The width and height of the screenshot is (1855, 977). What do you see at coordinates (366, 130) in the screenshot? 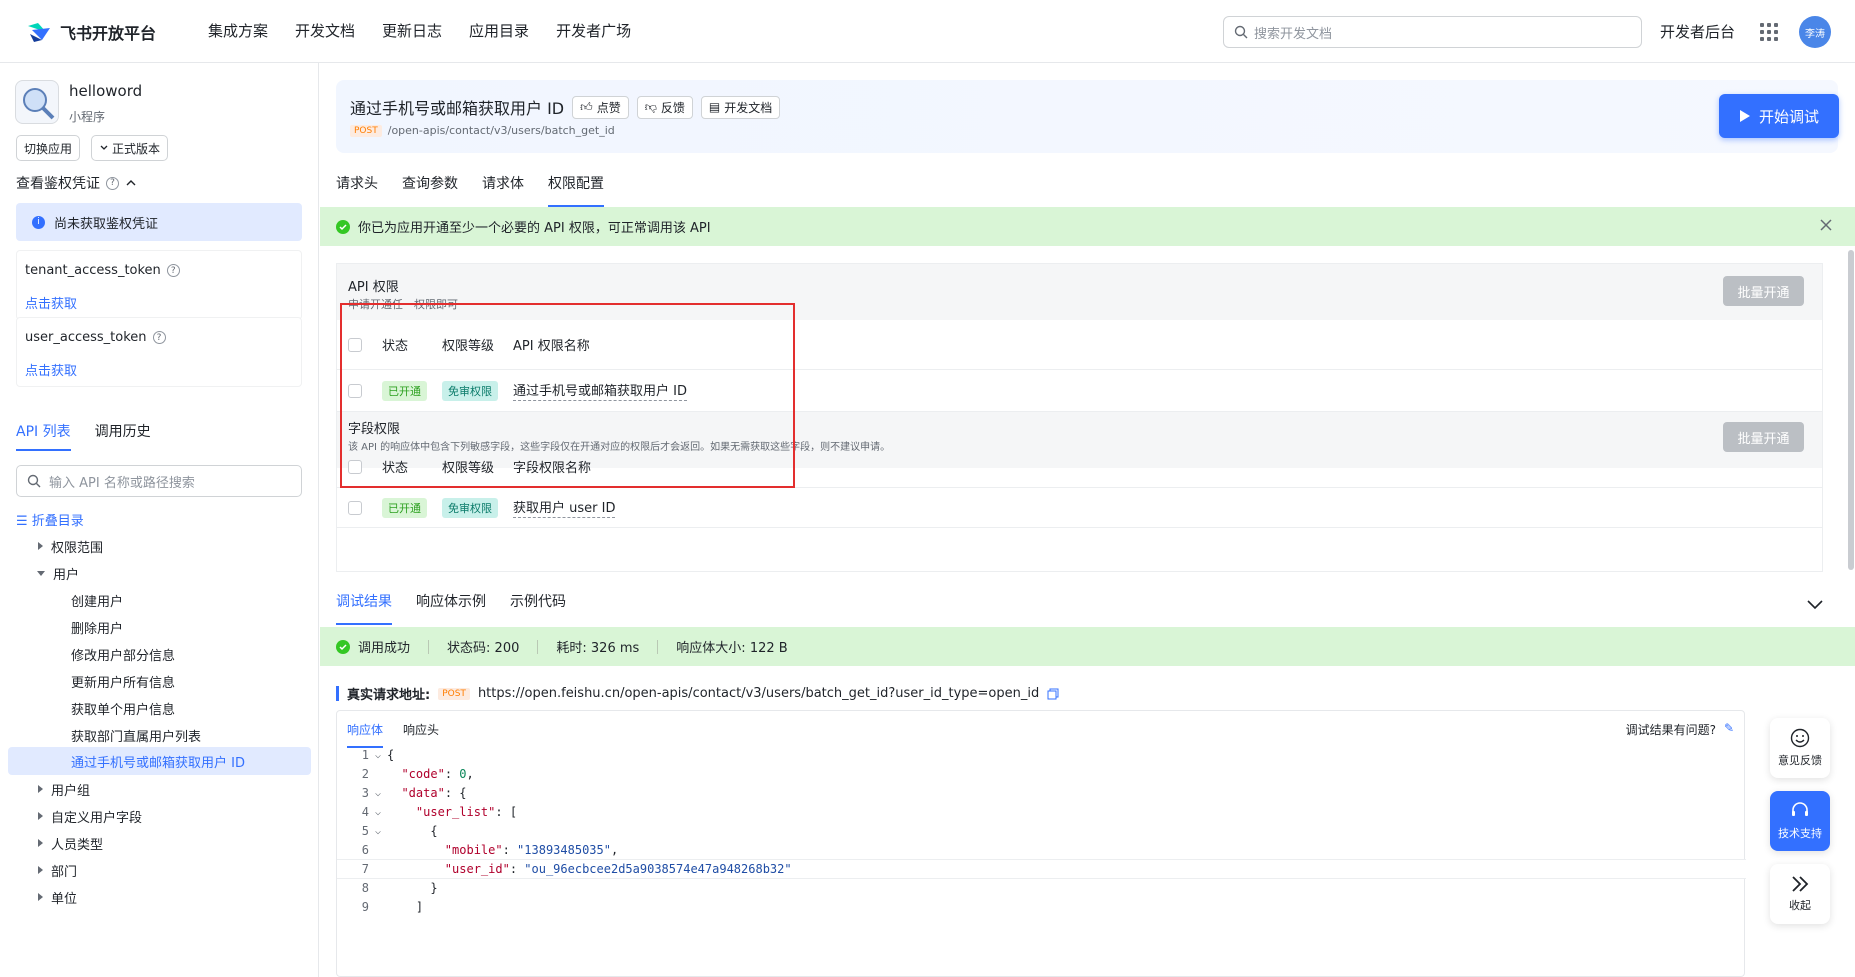
I see `method-badge: POST` at bounding box center [366, 130].